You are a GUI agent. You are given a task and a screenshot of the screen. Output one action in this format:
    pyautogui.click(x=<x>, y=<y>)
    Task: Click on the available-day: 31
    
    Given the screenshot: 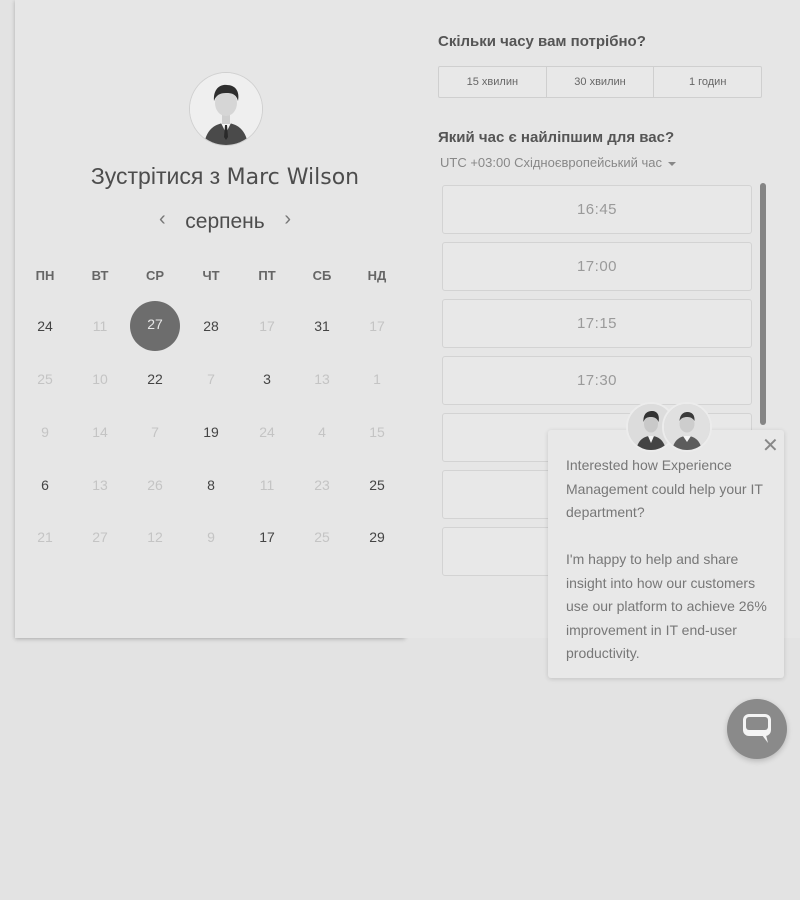 What is the action you would take?
    pyautogui.click(x=322, y=326)
    